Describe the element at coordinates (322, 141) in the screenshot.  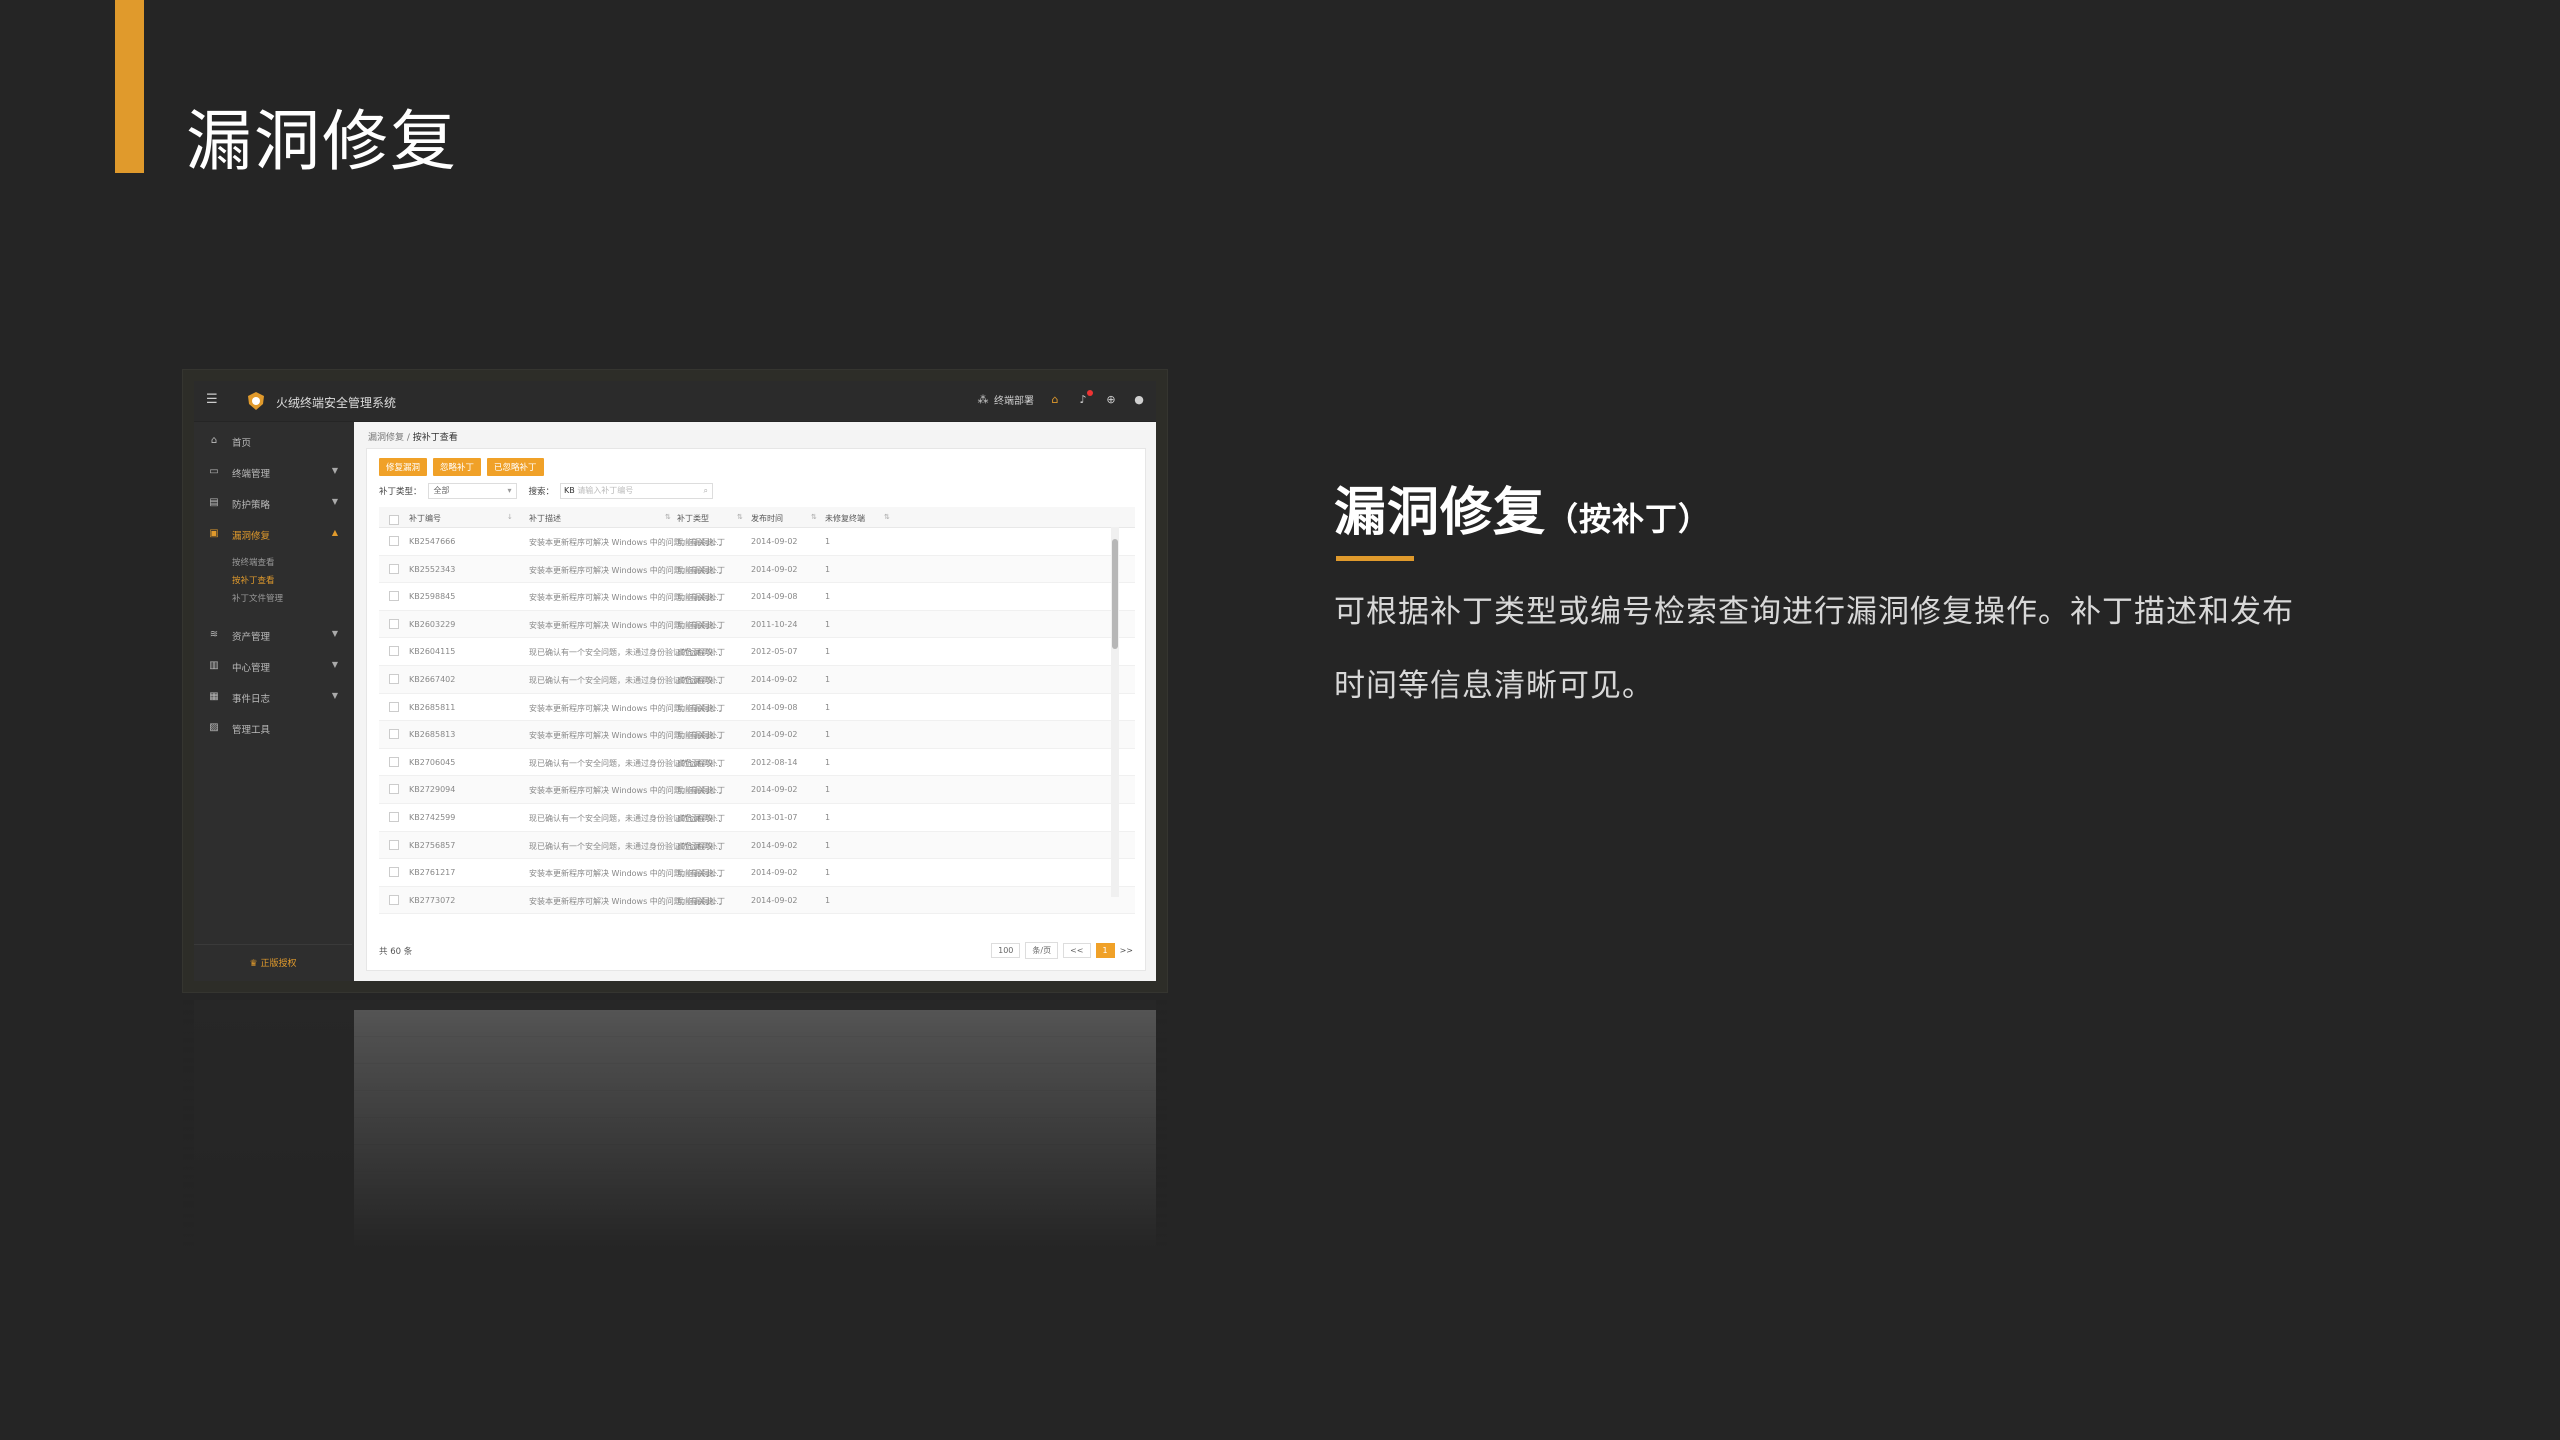
I see `slide-title: 漏洞修复` at that location.